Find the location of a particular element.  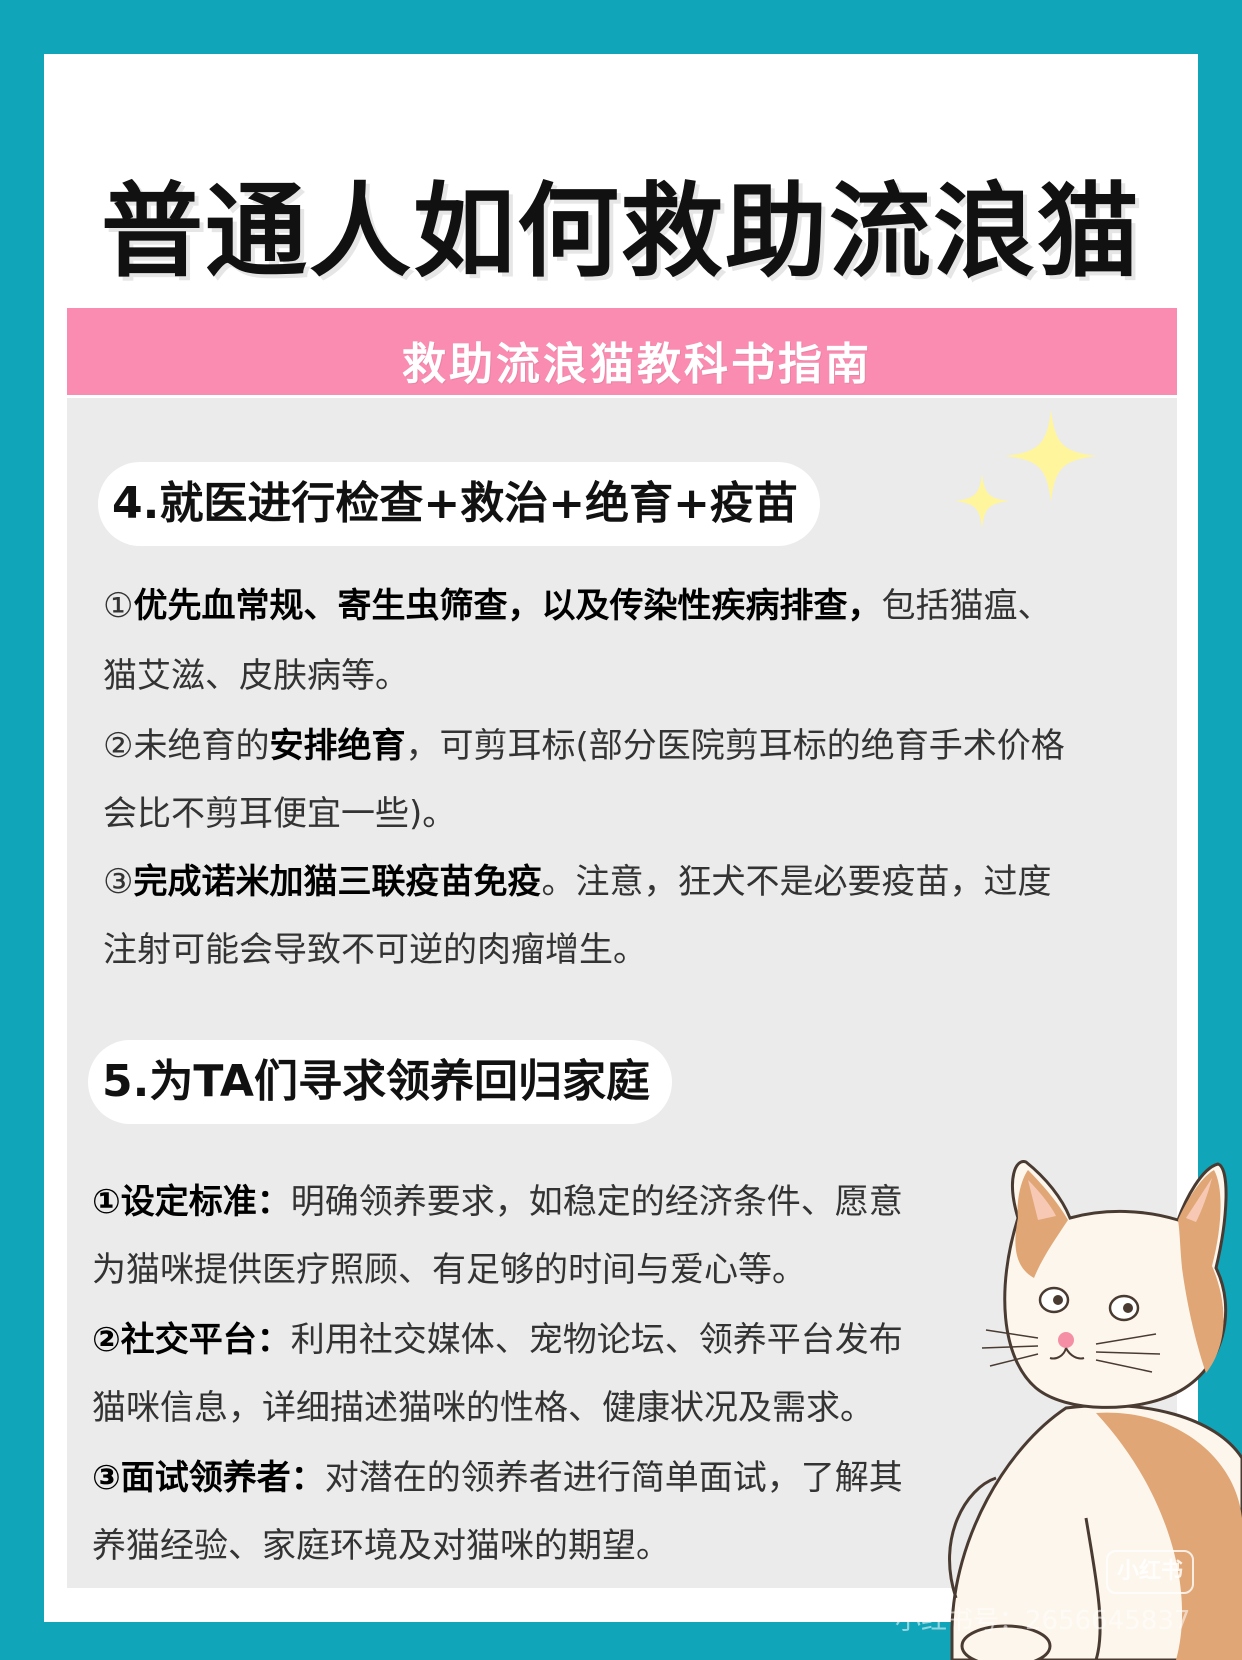

s5-item3-line2: 养猫经验、家庭环境及对猫咪的期望。 is located at coordinates (381, 1546).